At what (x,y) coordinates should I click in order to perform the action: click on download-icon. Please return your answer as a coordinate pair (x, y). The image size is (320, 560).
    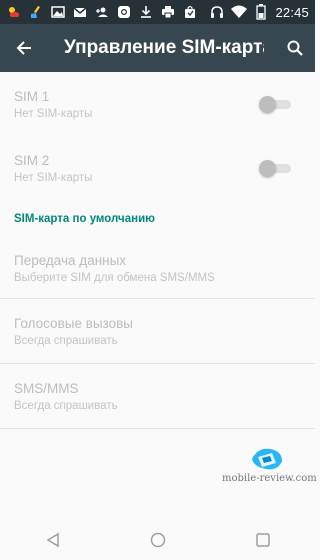
    Looking at the image, I should click on (146, 12).